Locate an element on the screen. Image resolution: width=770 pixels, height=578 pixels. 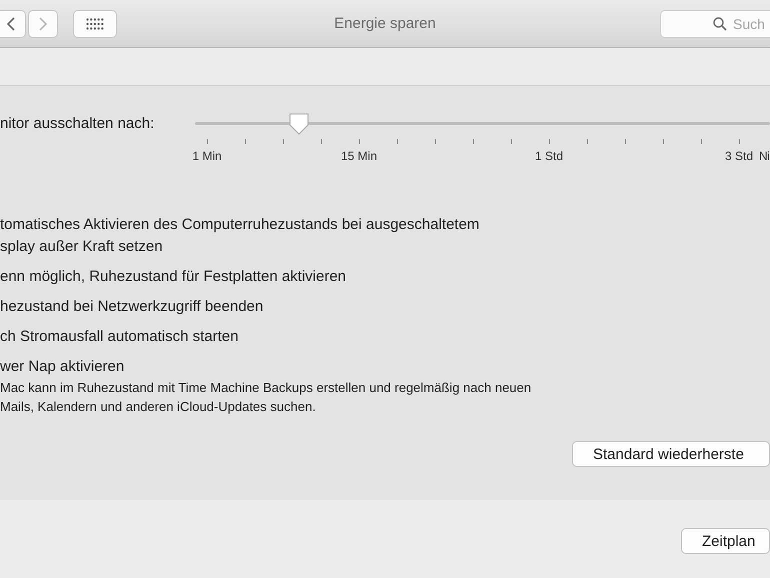
grid-icon is located at coordinates (95, 24).